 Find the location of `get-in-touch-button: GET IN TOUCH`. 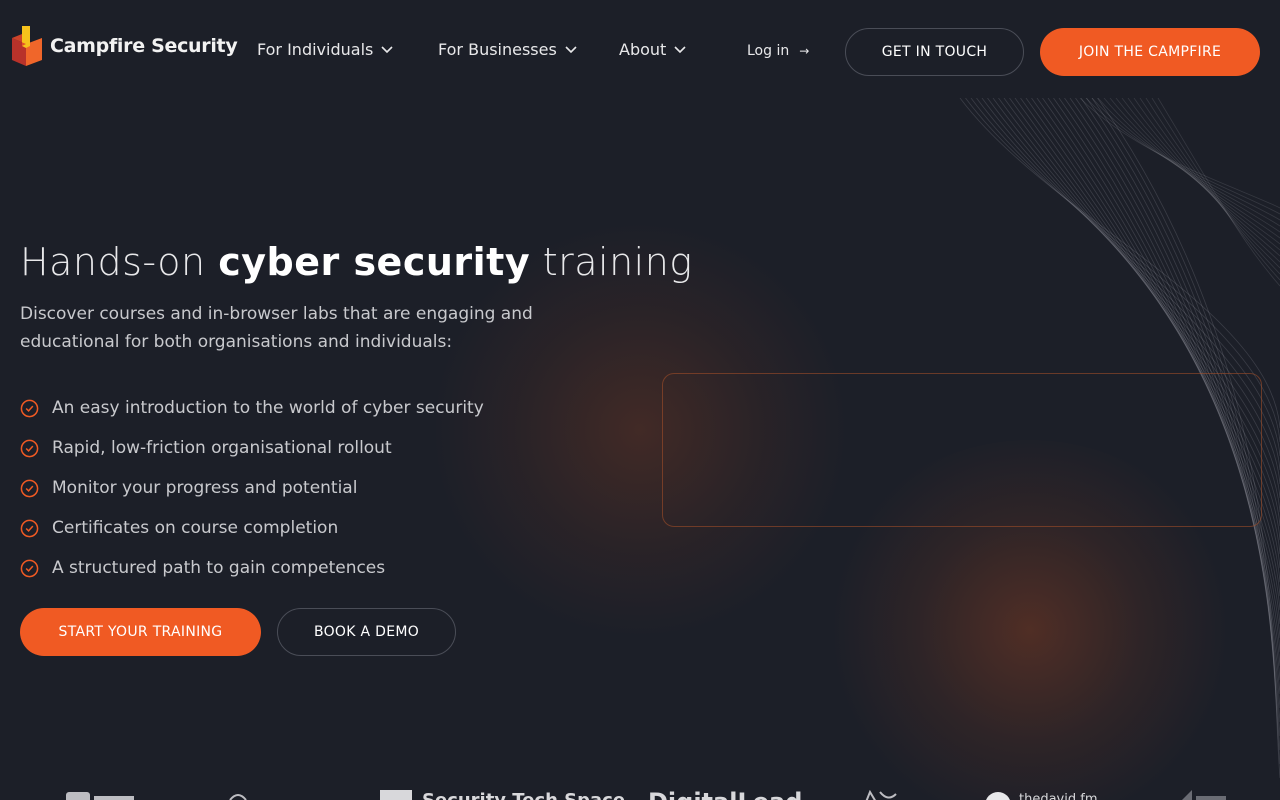

get-in-touch-button: GET IN TOUCH is located at coordinates (934, 52).